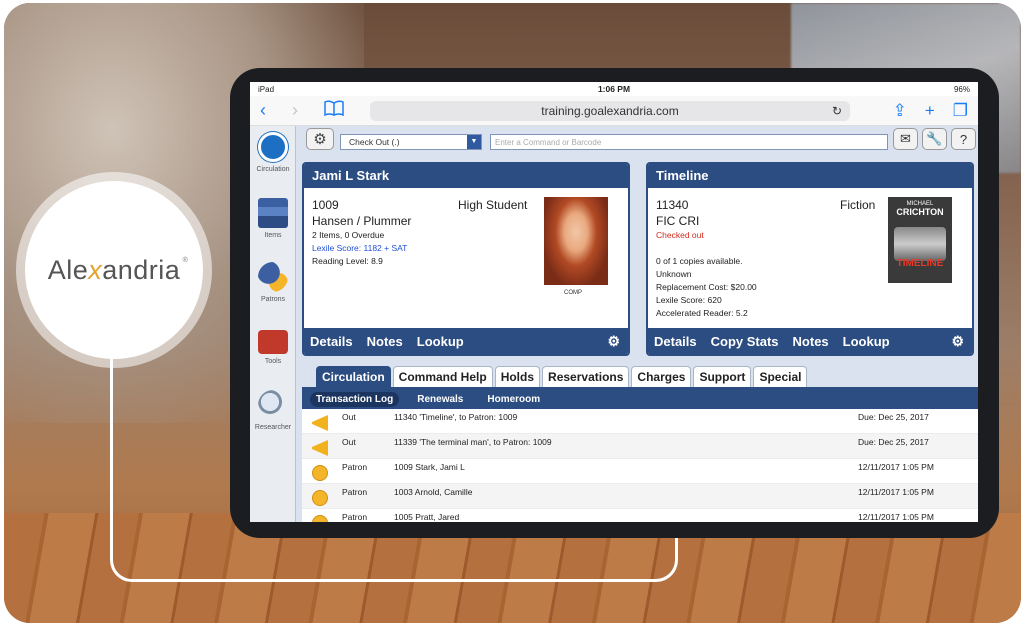 This screenshot has height=626, width=1024. Describe the element at coordinates (517, 376) in the screenshot. I see `tab-holds: Holds` at that location.